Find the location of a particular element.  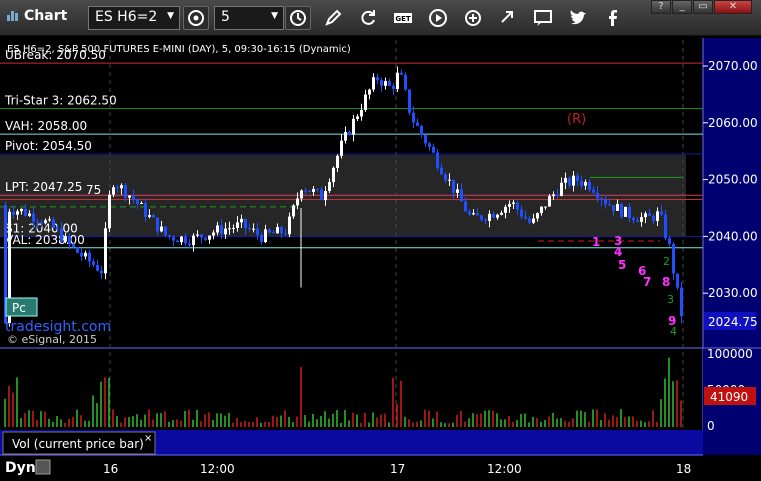

chat-icon is located at coordinates (543, 18).